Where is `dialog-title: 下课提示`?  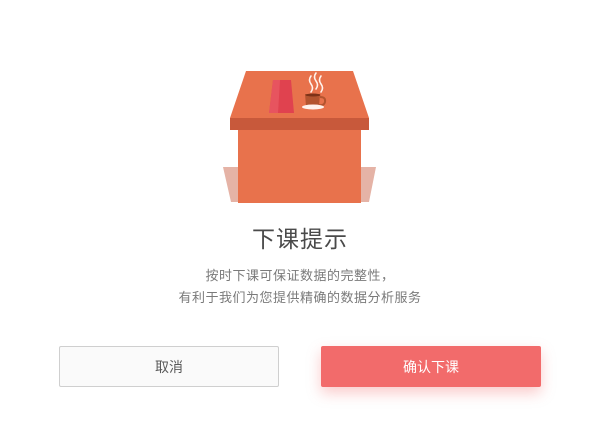 dialog-title: 下课提示 is located at coordinates (300, 240).